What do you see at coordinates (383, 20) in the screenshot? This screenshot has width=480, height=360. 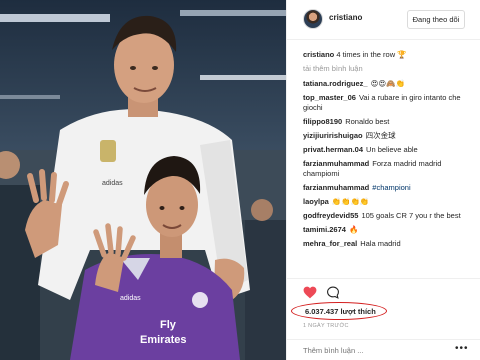 I see `post-header: cristiano Đang theo dõi` at bounding box center [383, 20].